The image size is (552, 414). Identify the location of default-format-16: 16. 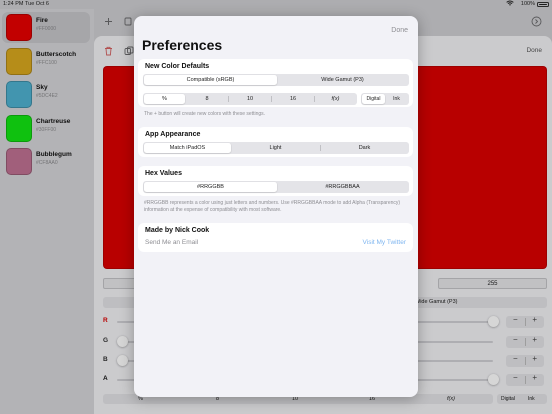
(293, 99).